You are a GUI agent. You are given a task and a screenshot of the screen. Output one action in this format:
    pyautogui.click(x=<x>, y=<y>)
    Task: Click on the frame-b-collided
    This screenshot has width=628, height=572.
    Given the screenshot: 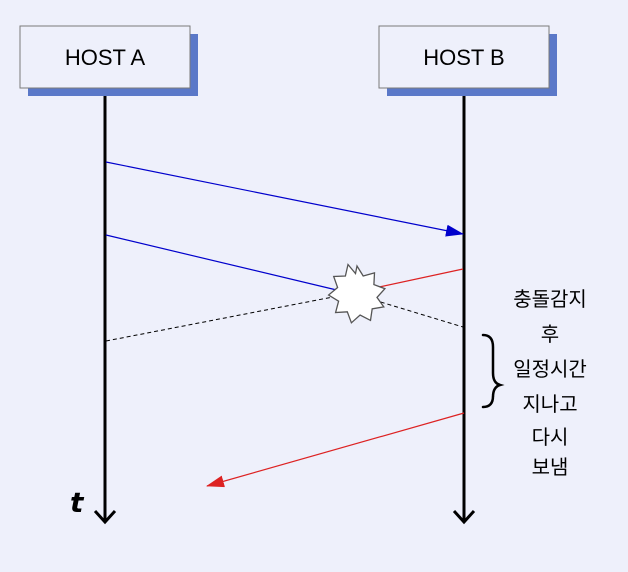 What is the action you would take?
    pyautogui.click(x=416, y=279)
    